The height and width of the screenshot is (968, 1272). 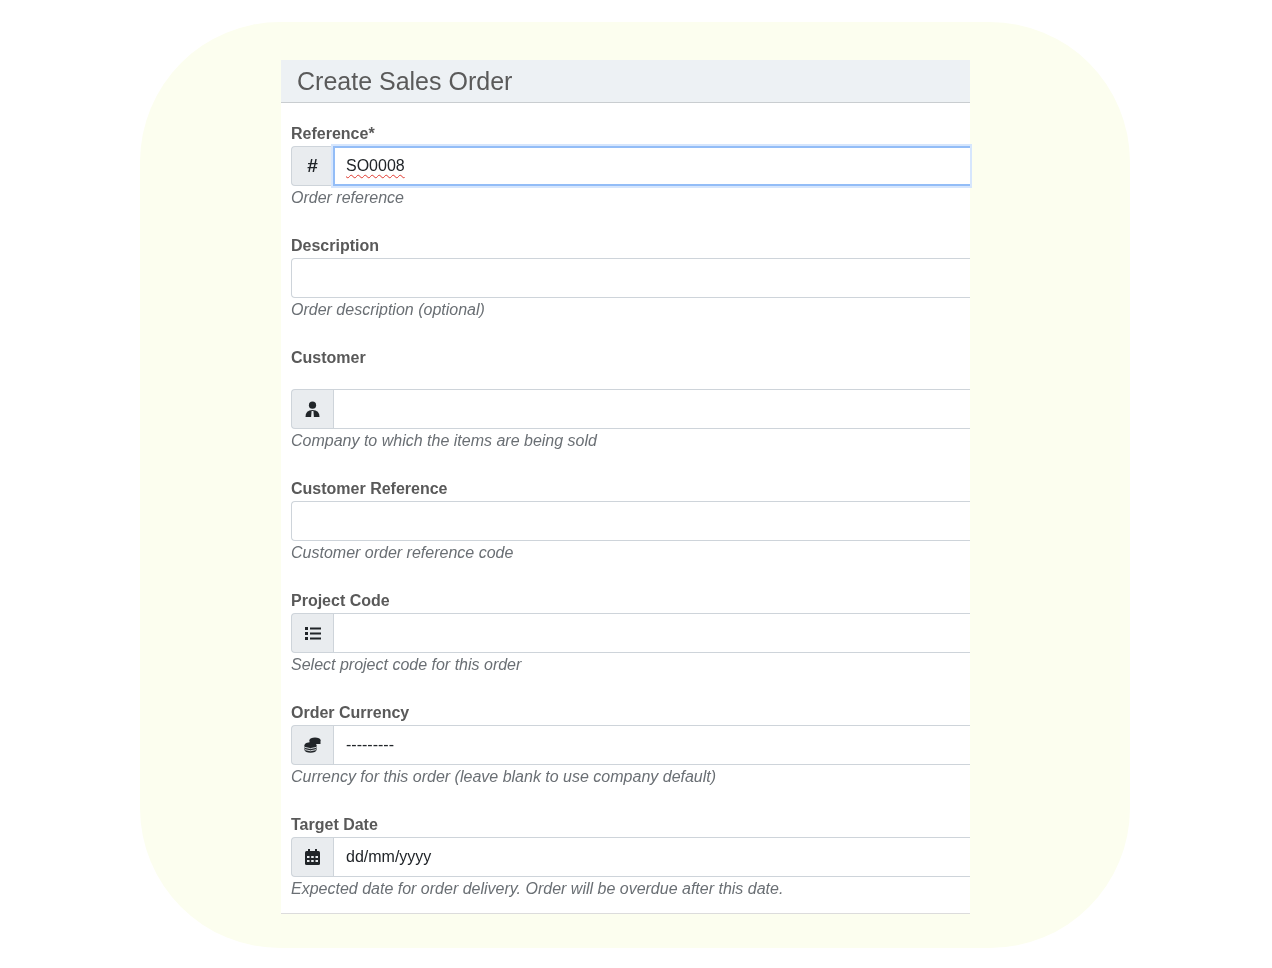 I want to click on list-icon, so click(x=312, y=633).